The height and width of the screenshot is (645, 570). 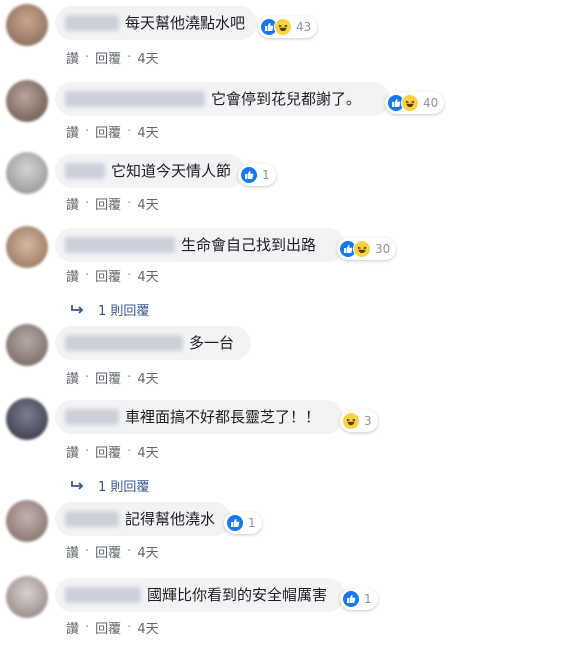 What do you see at coordinates (431, 103) in the screenshot?
I see `reaction-count: 40` at bounding box center [431, 103].